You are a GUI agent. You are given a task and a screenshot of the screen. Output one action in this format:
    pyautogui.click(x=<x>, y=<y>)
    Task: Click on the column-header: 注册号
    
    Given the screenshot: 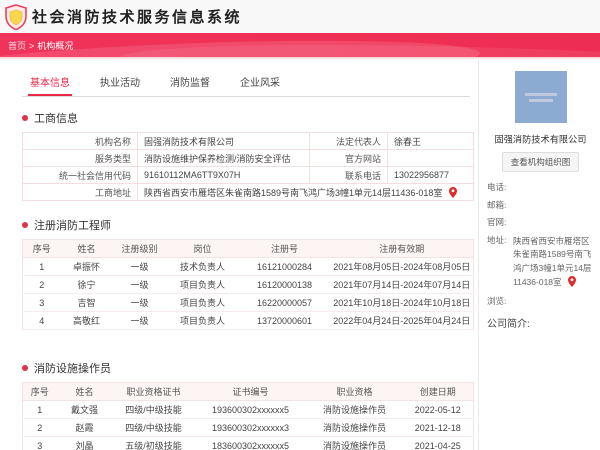 What is the action you would take?
    pyautogui.click(x=284, y=248)
    